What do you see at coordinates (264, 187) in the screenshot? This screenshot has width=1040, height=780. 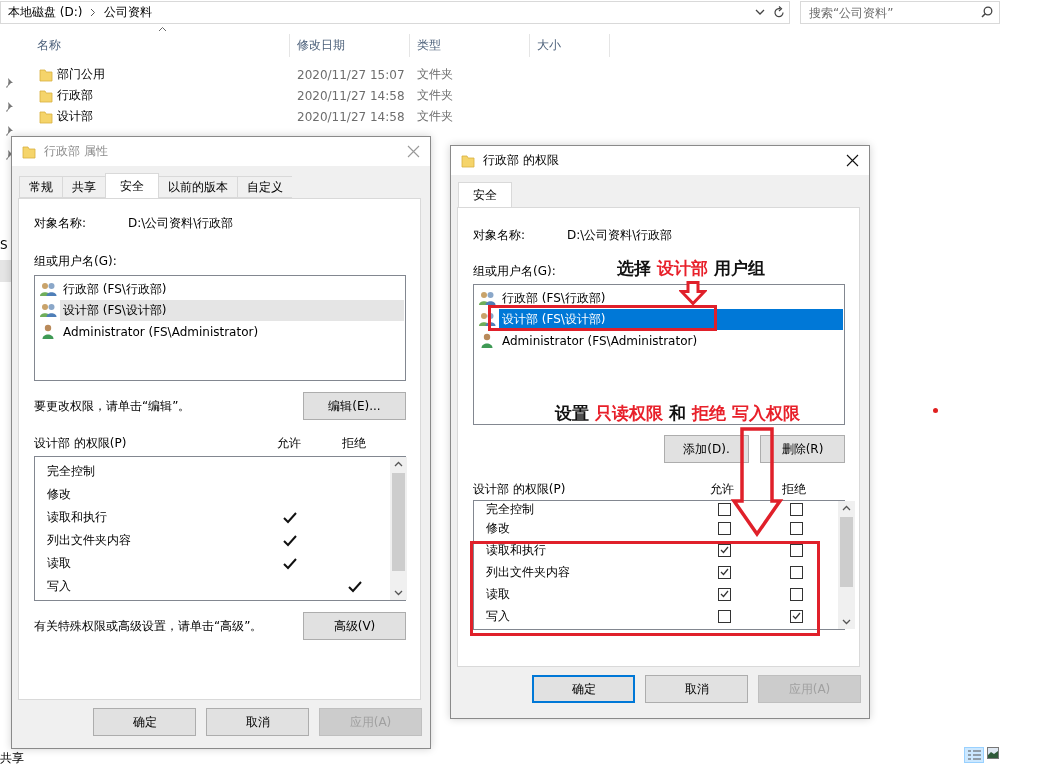 I see `tab: 自定义` at bounding box center [264, 187].